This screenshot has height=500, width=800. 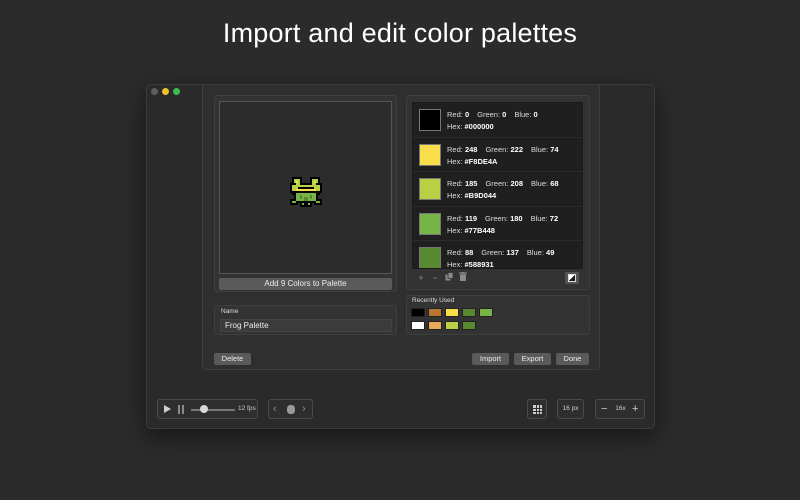 What do you see at coordinates (497, 120) in the screenshot?
I see `palette-color-row: Red: 0 Green: 0 Blue: 0 Hex: #000000` at bounding box center [497, 120].